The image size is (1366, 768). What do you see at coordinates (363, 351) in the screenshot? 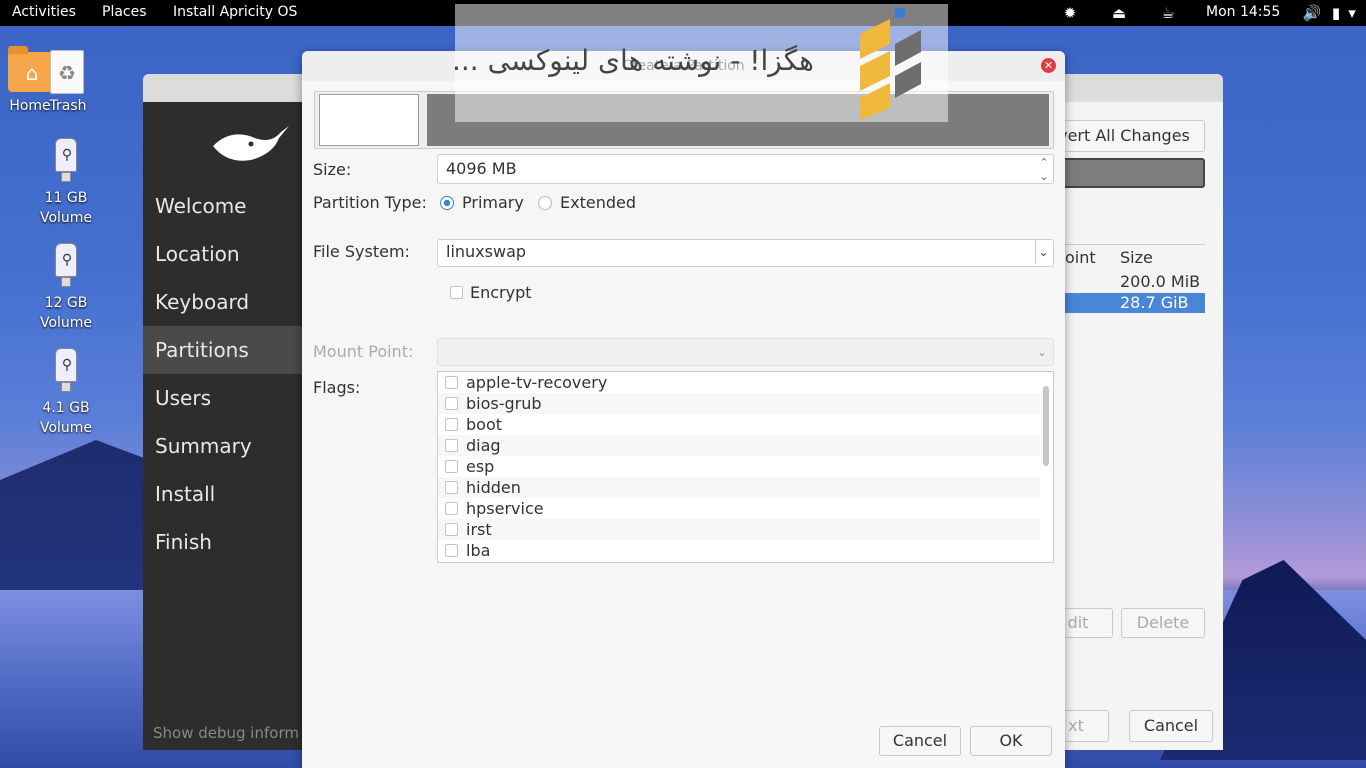
I see `mount-point-label: Mount Point:` at bounding box center [363, 351].